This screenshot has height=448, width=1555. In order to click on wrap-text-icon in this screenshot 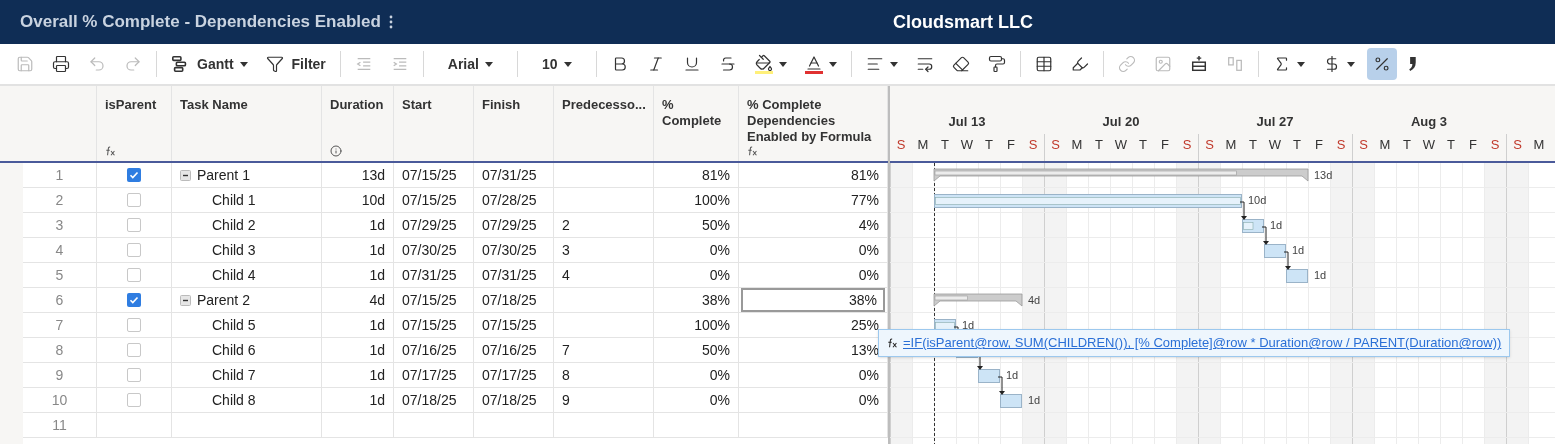, I will do `click(924, 64)`.